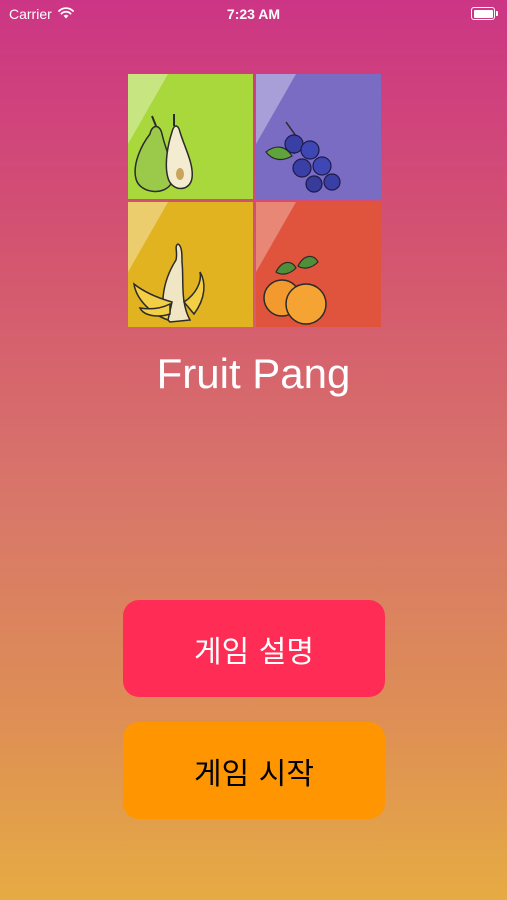  I want to click on logo-tile-blueberries, so click(318, 136).